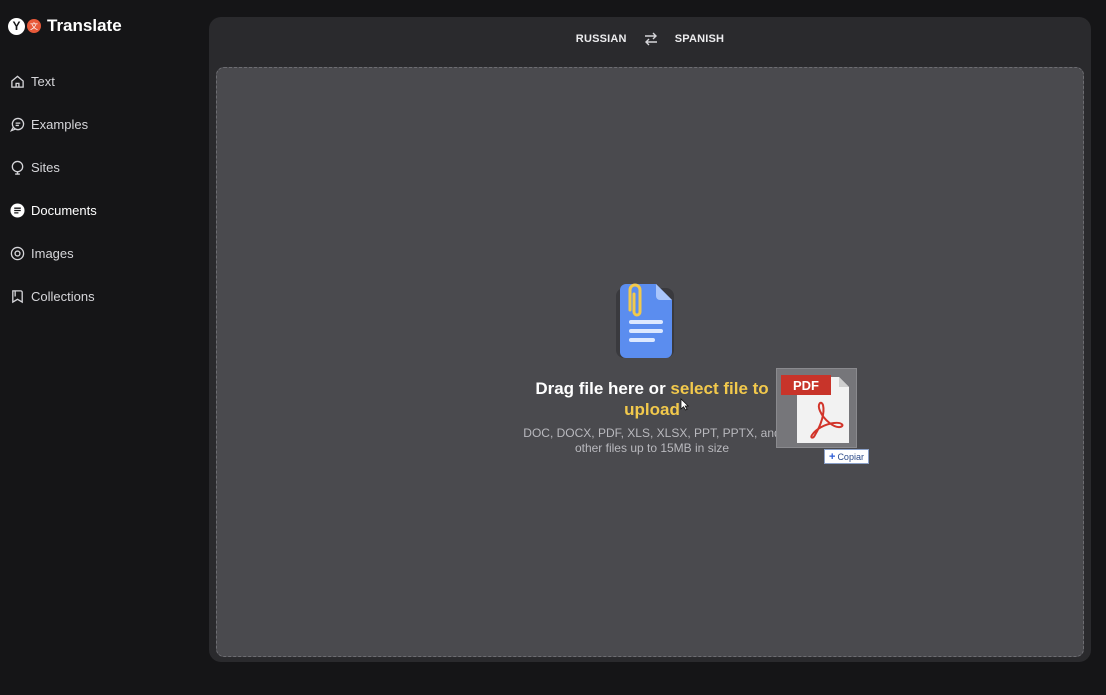  I want to click on brand: Y 文 Translate, so click(65, 26).